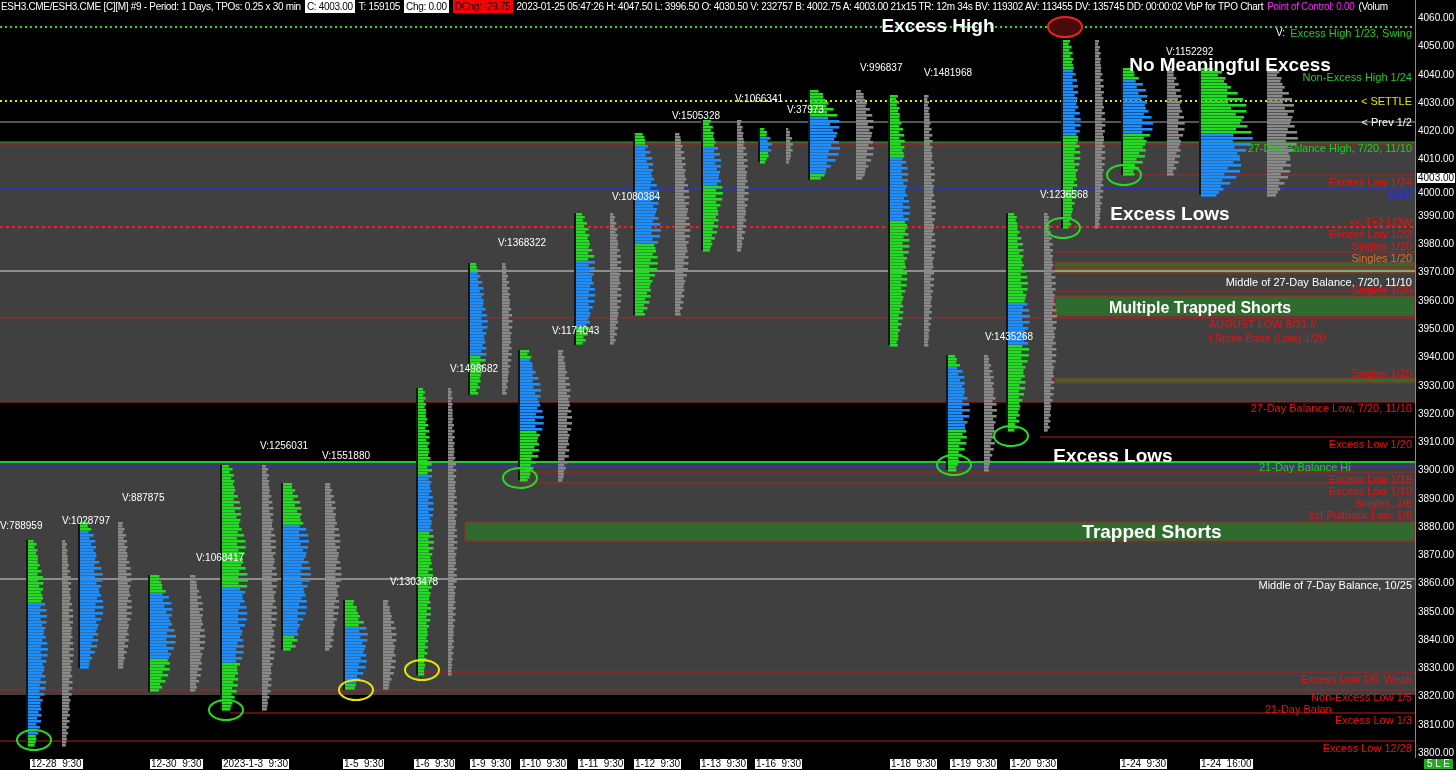 Image resolution: width=1456 pixels, height=770 pixels. Describe the element at coordinates (890, 6) in the screenshot. I see `header-field: 2023-01-25 05:47:26 H: 4047.50 L: 3996.50 O: 4030.50 V: 232757 B: 4002.75 A: 4003.00 21x15 TR: 12m 34s BV: 119302 AV: 113455 DV: 135745 DD: 00:00:02 VbP for TPO Chart` at that location.